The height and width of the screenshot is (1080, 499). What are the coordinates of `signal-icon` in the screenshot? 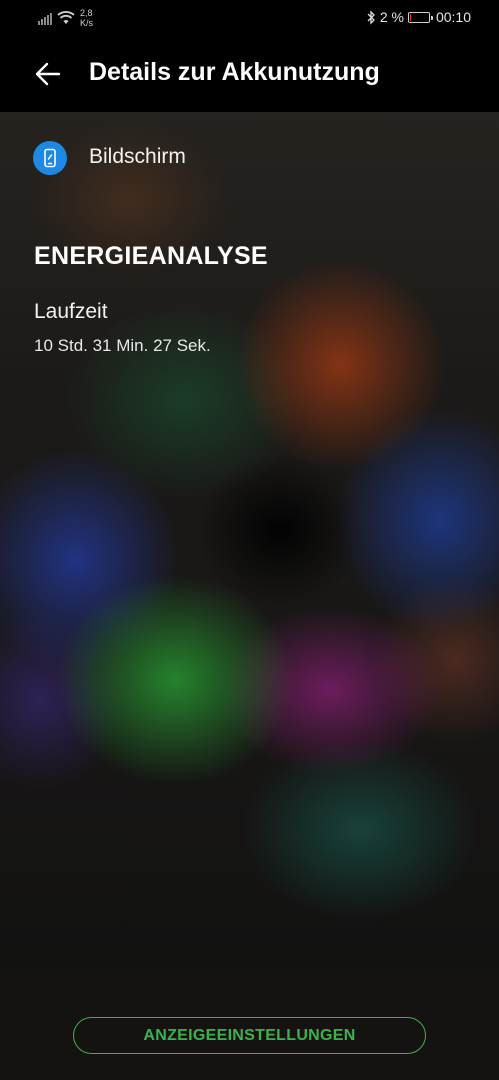 It's located at (45, 18).